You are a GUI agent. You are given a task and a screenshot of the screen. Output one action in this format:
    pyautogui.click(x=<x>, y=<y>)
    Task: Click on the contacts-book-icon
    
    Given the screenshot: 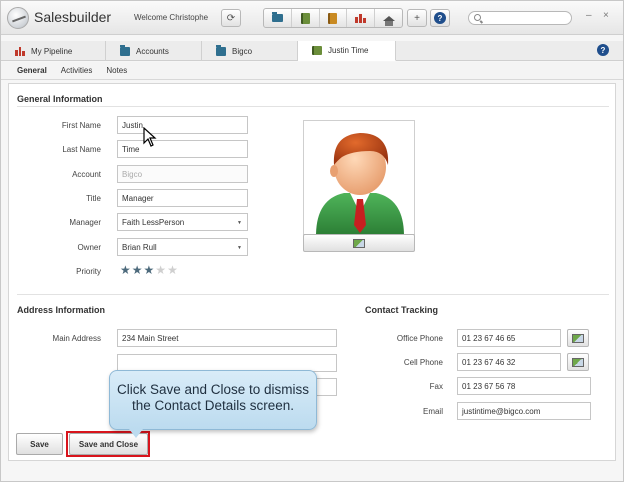 What is the action you would take?
    pyautogui.click(x=305, y=18)
    